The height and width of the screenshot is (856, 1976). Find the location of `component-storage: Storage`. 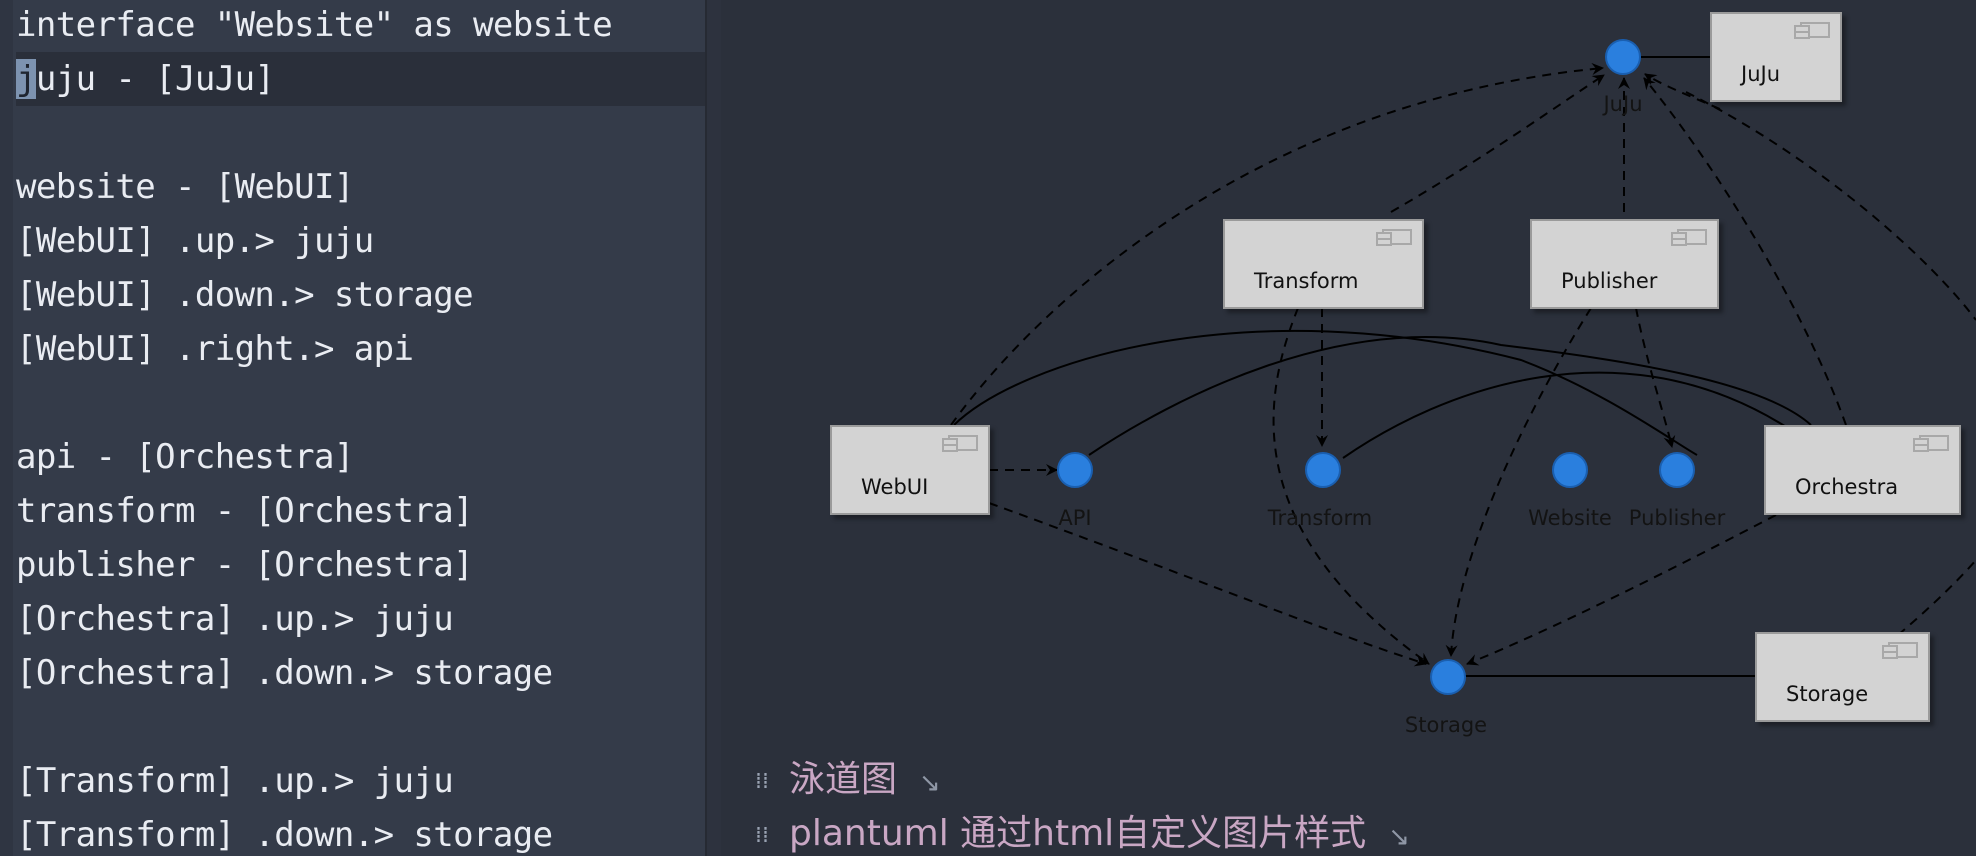

component-storage: Storage is located at coordinates (1842, 677).